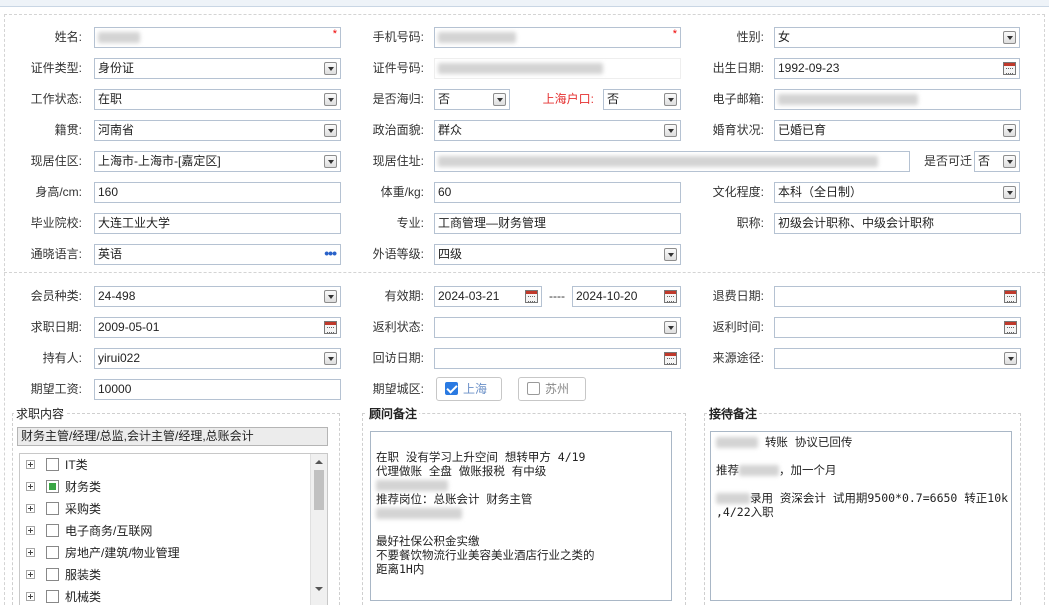 This screenshot has width=1049, height=605. What do you see at coordinates (217, 68) in the screenshot?
I see `idtype-select: 身份证` at bounding box center [217, 68].